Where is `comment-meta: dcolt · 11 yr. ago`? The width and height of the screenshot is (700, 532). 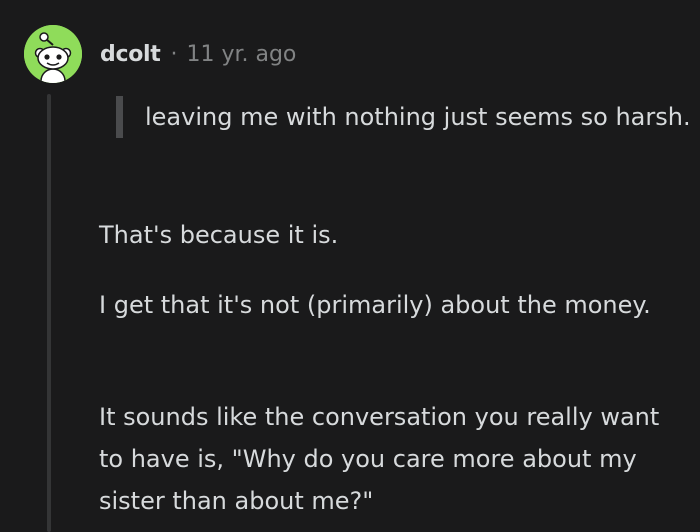
comment-meta: dcolt · 11 yr. ago is located at coordinates (198, 54).